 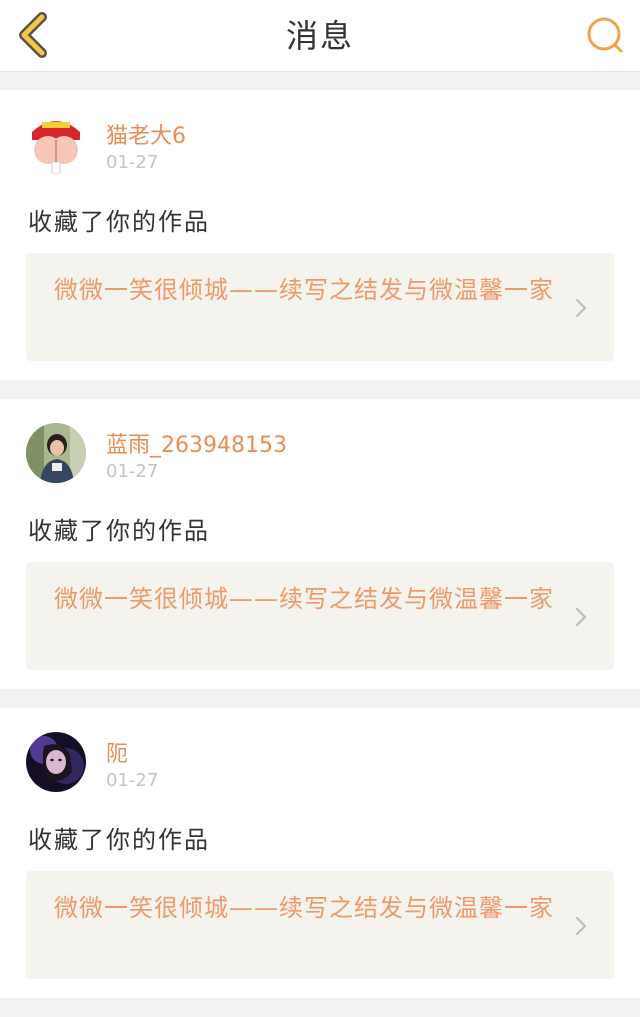 I want to click on top-bar: 消息, so click(x=320, y=36).